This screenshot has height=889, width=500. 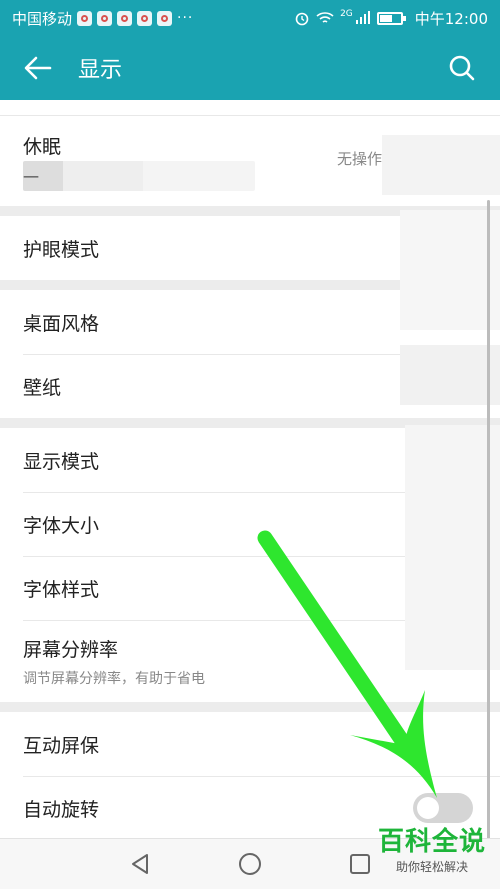 I want to click on signal-icon, so click(x=362, y=17).